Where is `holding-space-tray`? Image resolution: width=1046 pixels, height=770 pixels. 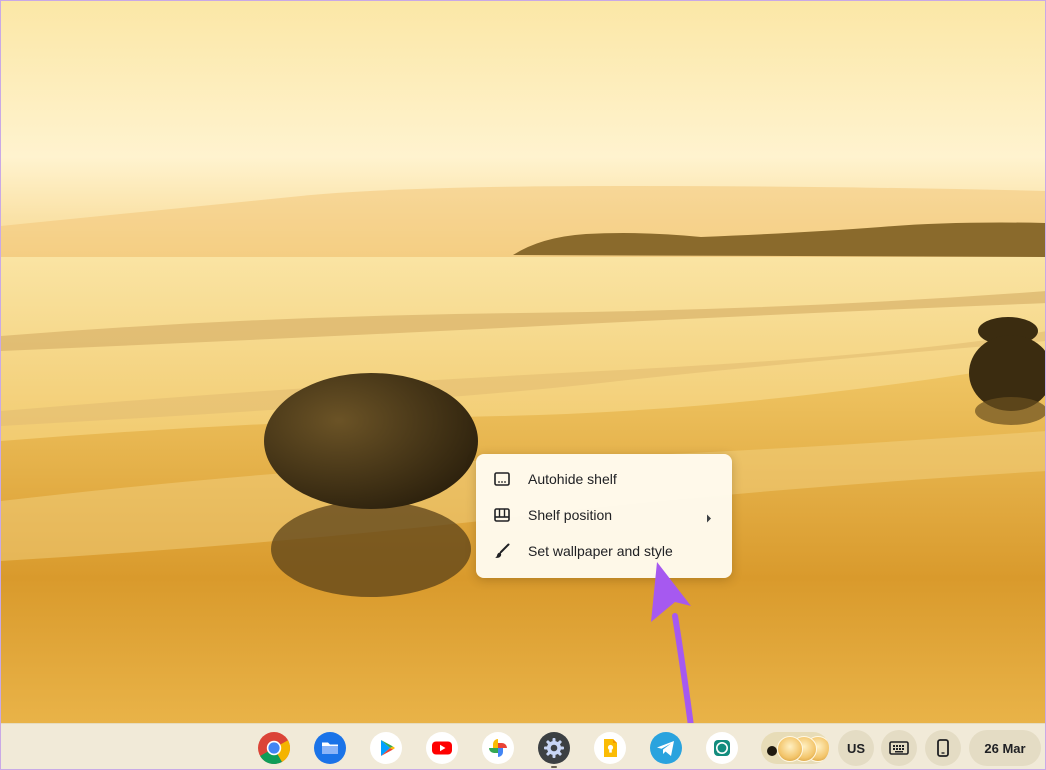
holding-space-tray is located at coordinates (795, 748).